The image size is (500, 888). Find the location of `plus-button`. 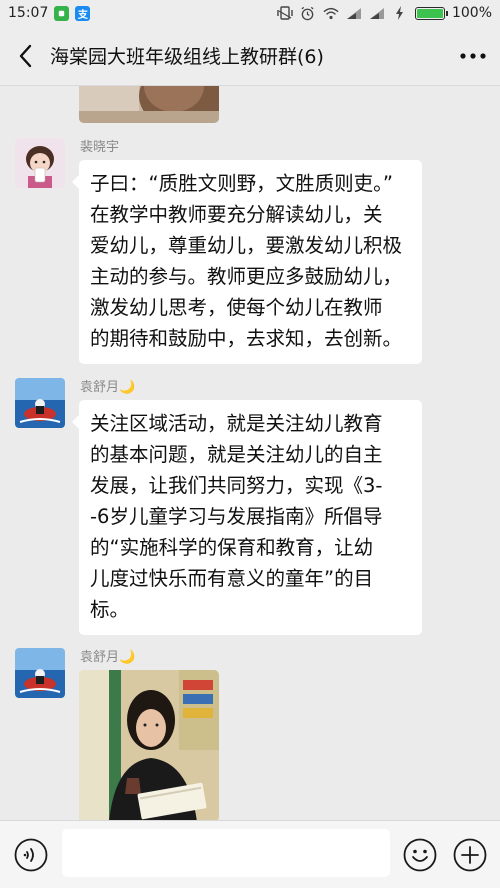

plus-button is located at coordinates (470, 855).